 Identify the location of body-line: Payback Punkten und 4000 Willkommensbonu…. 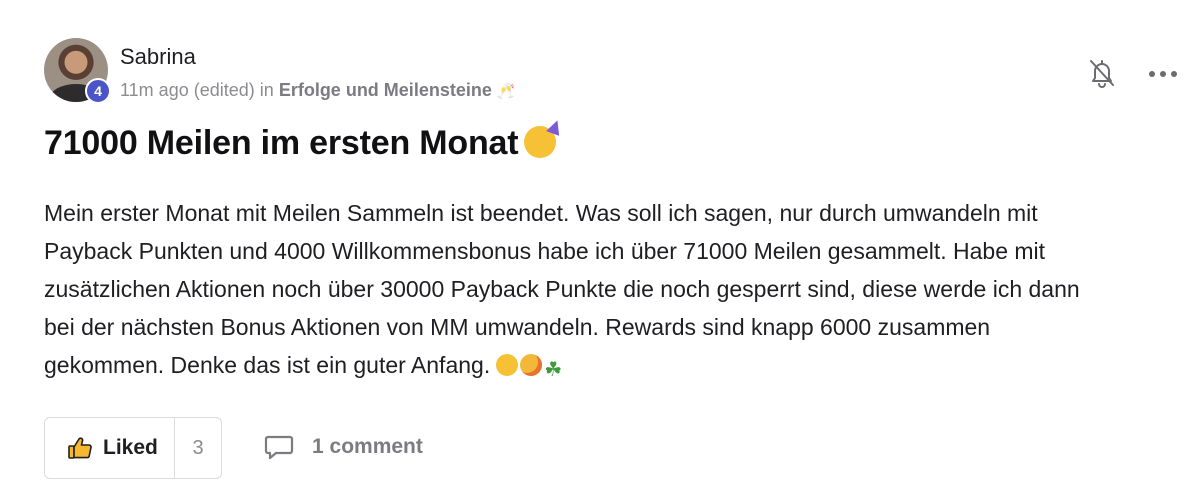
(545, 251).